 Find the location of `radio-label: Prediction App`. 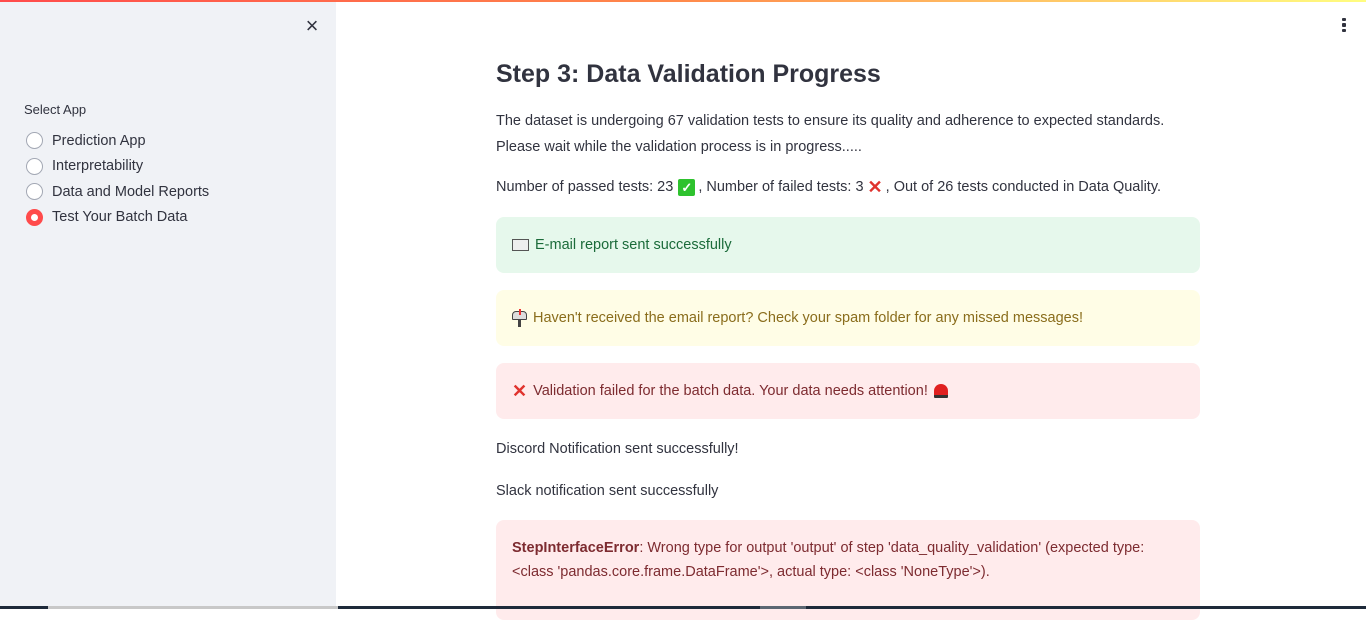

radio-label: Prediction App is located at coordinates (99, 140).